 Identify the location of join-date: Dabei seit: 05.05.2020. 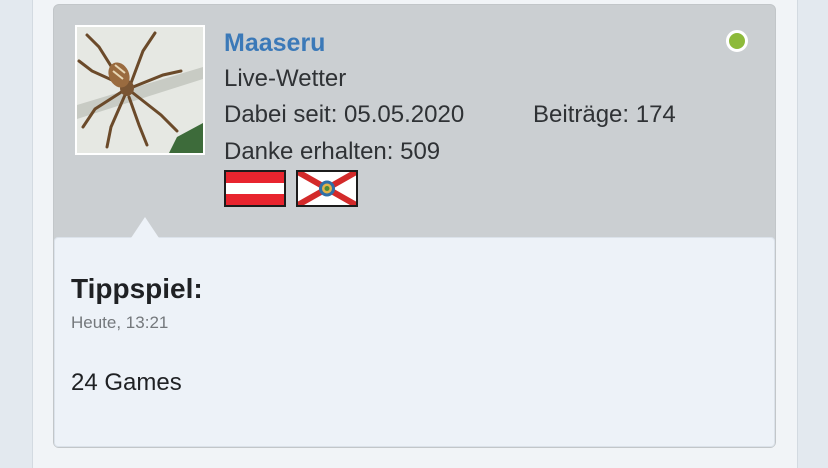
(344, 114).